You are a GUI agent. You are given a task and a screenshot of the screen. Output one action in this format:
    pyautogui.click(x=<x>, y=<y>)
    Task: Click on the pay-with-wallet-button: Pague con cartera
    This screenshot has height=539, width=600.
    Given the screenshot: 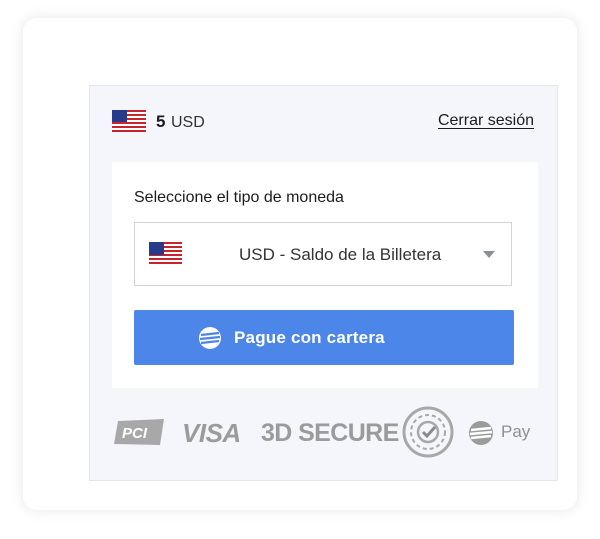 What is the action you would take?
    pyautogui.click(x=324, y=337)
    